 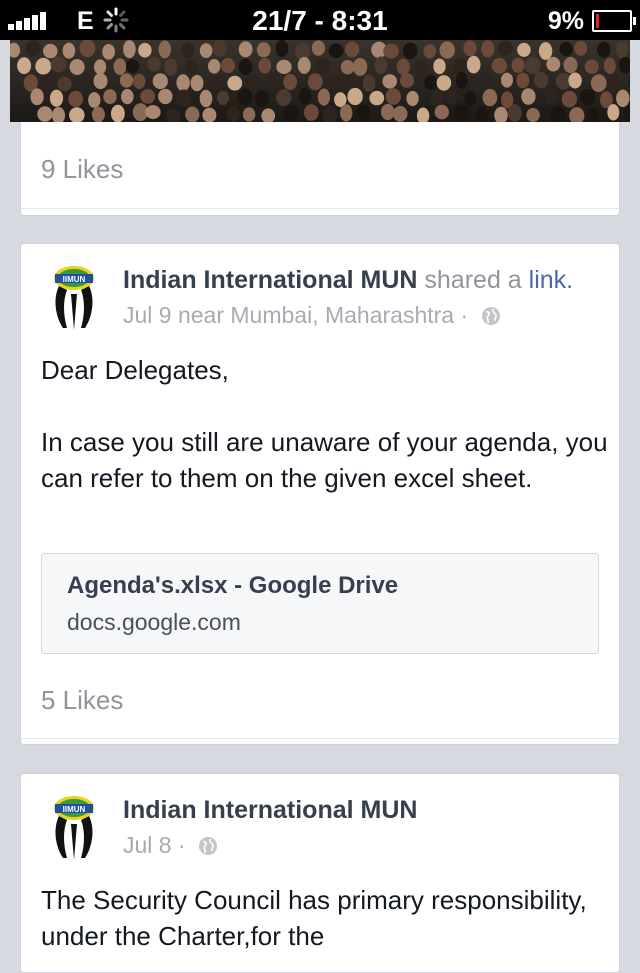 I want to click on post-author-line: Indian International MUN, so click(x=270, y=810).